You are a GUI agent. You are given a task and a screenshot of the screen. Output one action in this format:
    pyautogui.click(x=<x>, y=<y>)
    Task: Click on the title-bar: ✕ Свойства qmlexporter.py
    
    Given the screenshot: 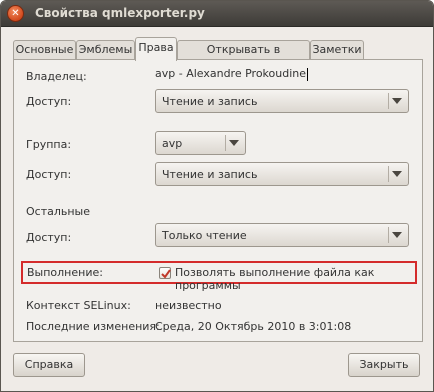 What is the action you would take?
    pyautogui.click(x=217, y=14)
    